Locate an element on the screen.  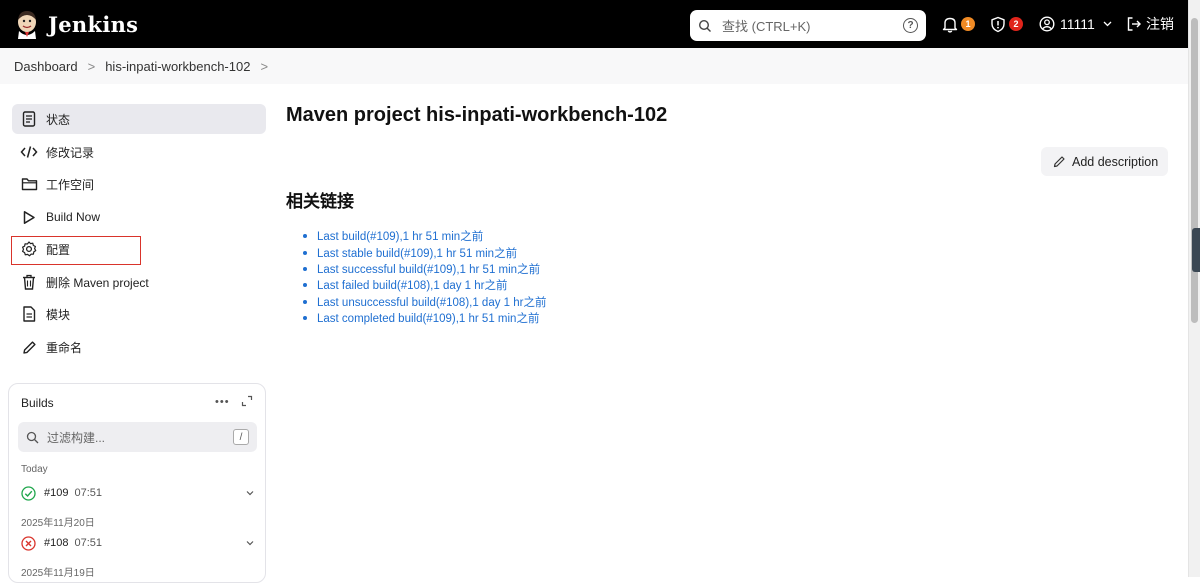
code-icon is located at coordinates (29, 152).